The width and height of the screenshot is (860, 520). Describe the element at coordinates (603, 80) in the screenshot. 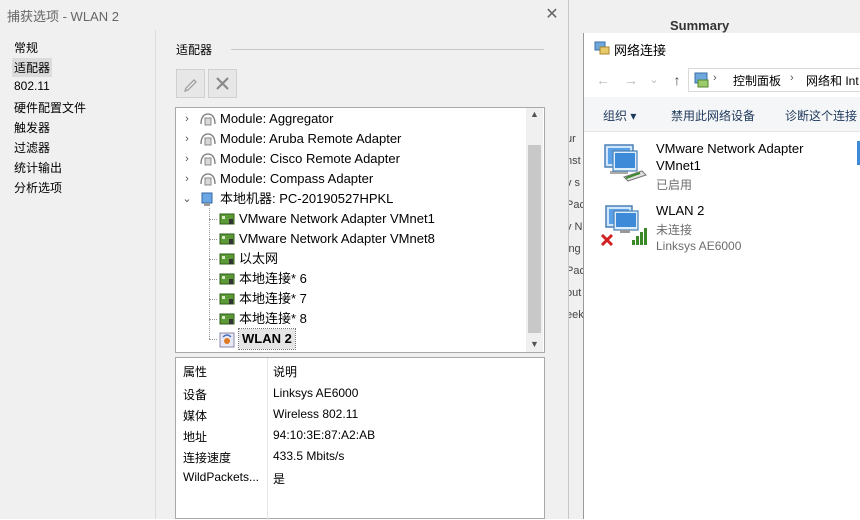

I see `back-arrow-icon: ←` at that location.